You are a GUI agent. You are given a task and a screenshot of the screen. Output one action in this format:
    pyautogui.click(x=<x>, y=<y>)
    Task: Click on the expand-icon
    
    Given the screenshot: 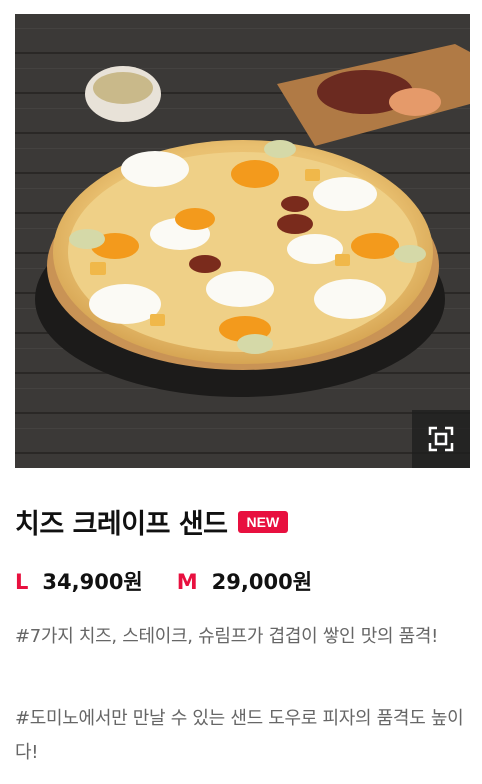 What is the action you would take?
    pyautogui.click(x=441, y=439)
    